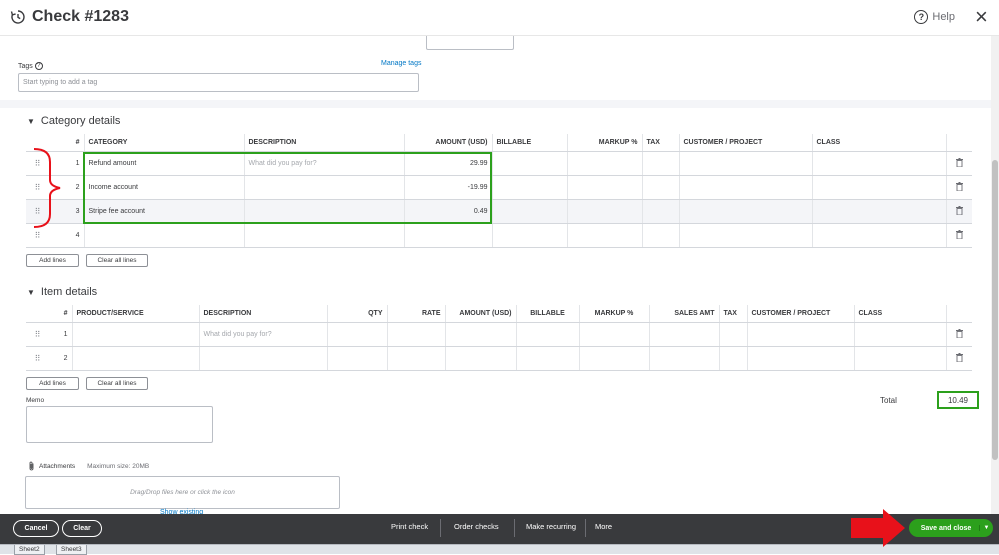 Image resolution: width=999 pixels, height=555 pixels. Describe the element at coordinates (800, 314) in the screenshot. I see `col-header: CUSTOMER / PROJECT` at that location.